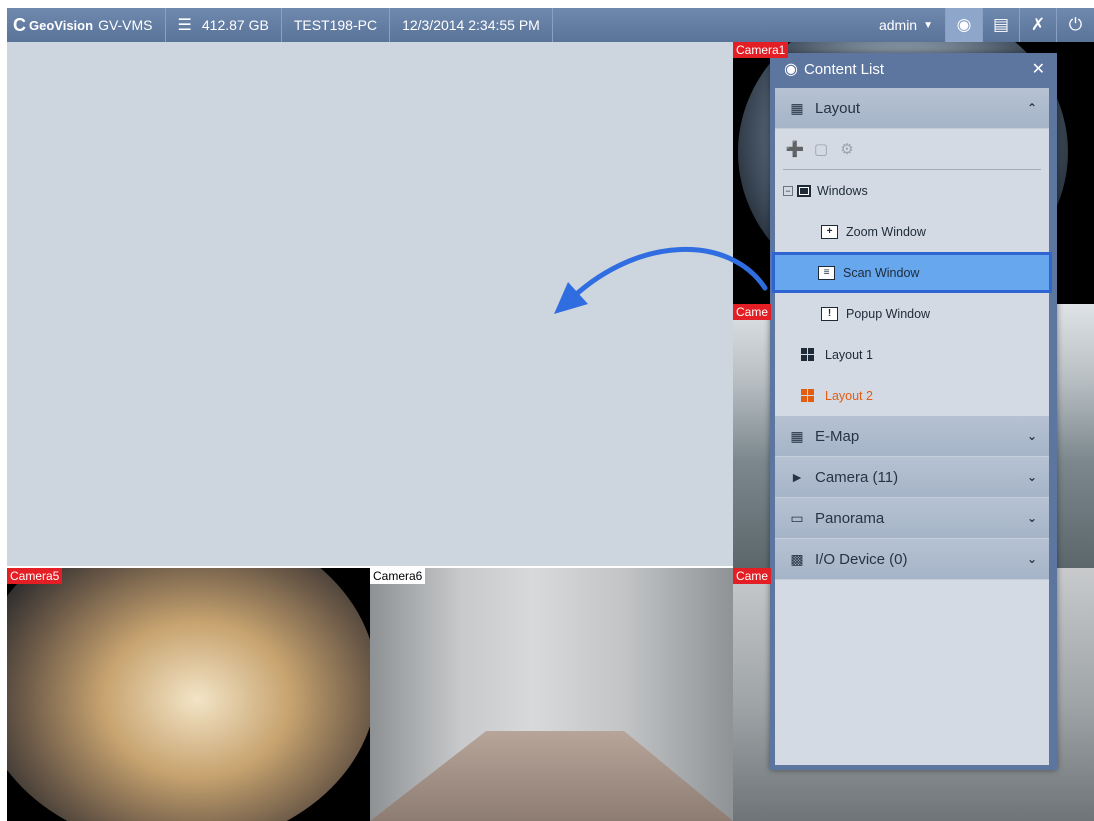 The width and height of the screenshot is (1094, 821). What do you see at coordinates (850, 518) in the screenshot?
I see `section-label: Panorama` at bounding box center [850, 518].